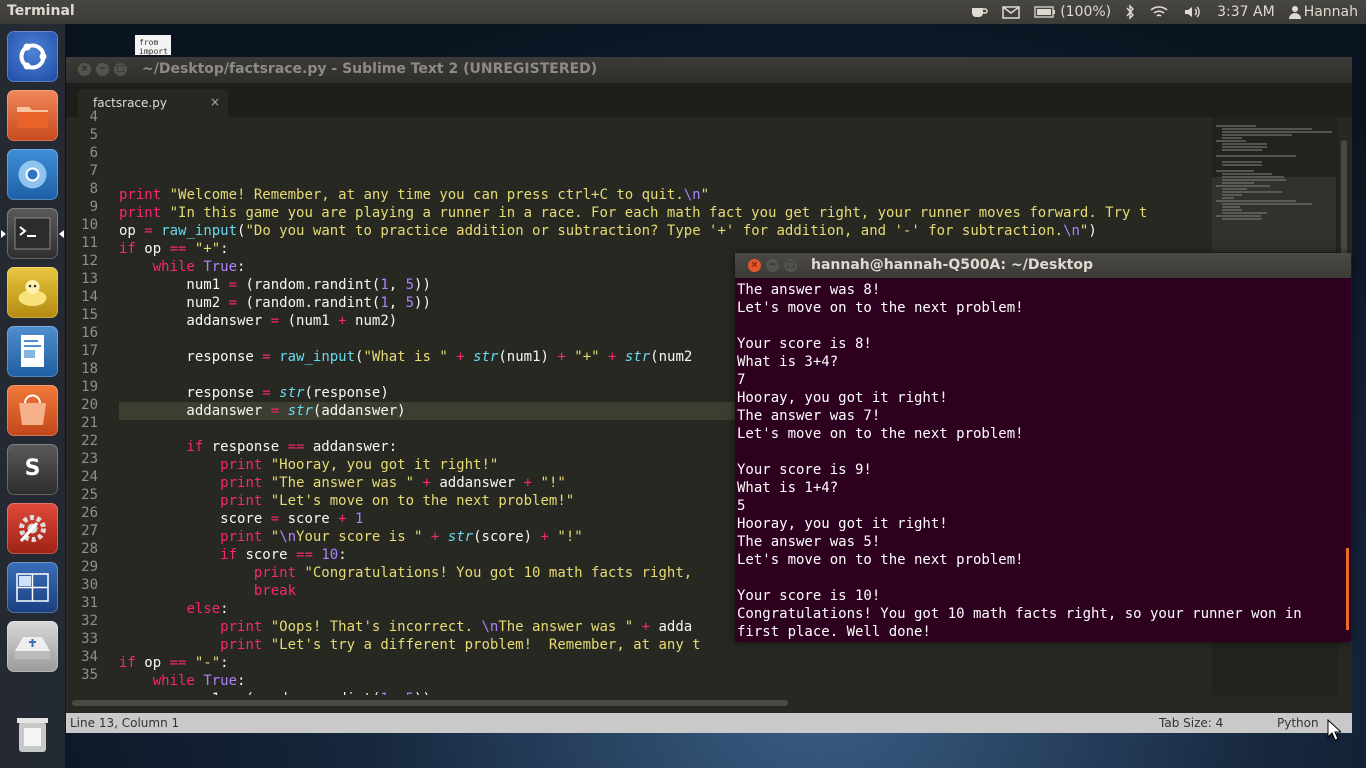  Describe the element at coordinates (1193, 12) in the screenshot. I see `volume-icon` at that location.